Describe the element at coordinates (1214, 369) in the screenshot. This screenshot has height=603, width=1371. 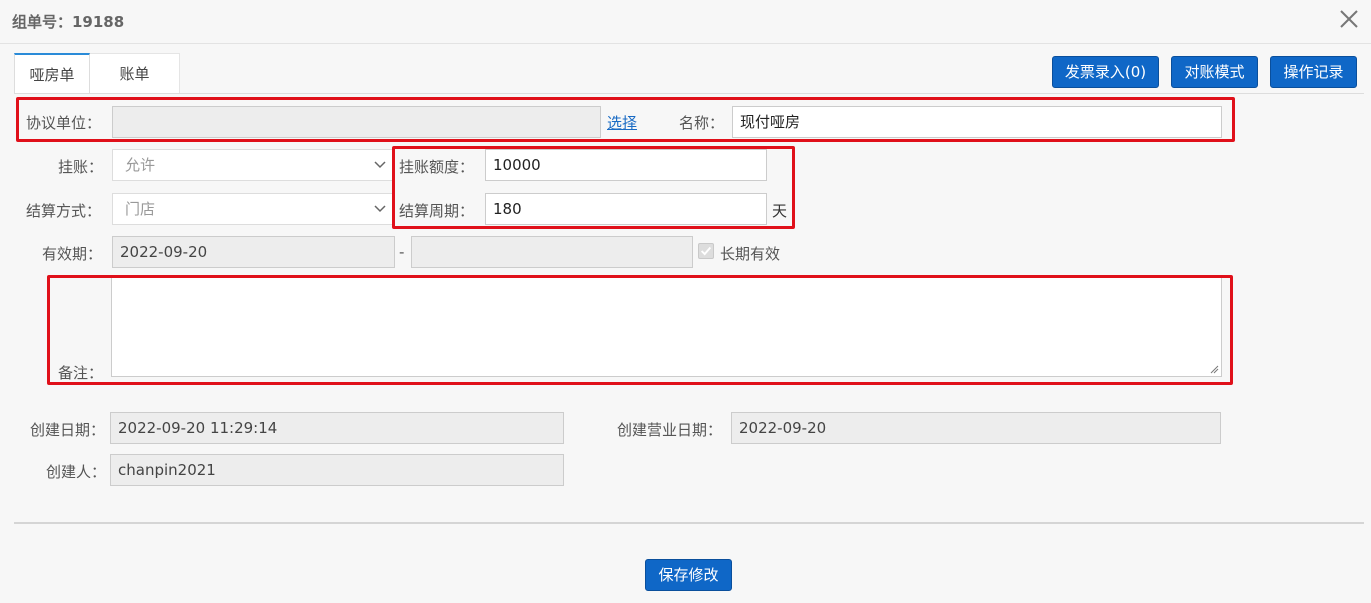
I see `resize-grip-icon` at that location.